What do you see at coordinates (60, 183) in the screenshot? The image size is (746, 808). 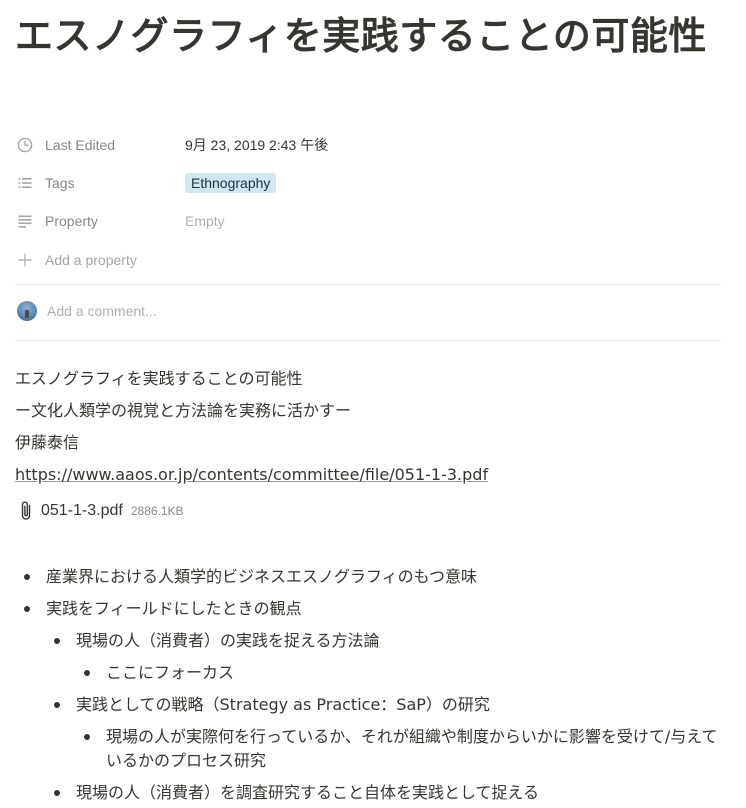 I see `property-label-tags: Tags` at bounding box center [60, 183].